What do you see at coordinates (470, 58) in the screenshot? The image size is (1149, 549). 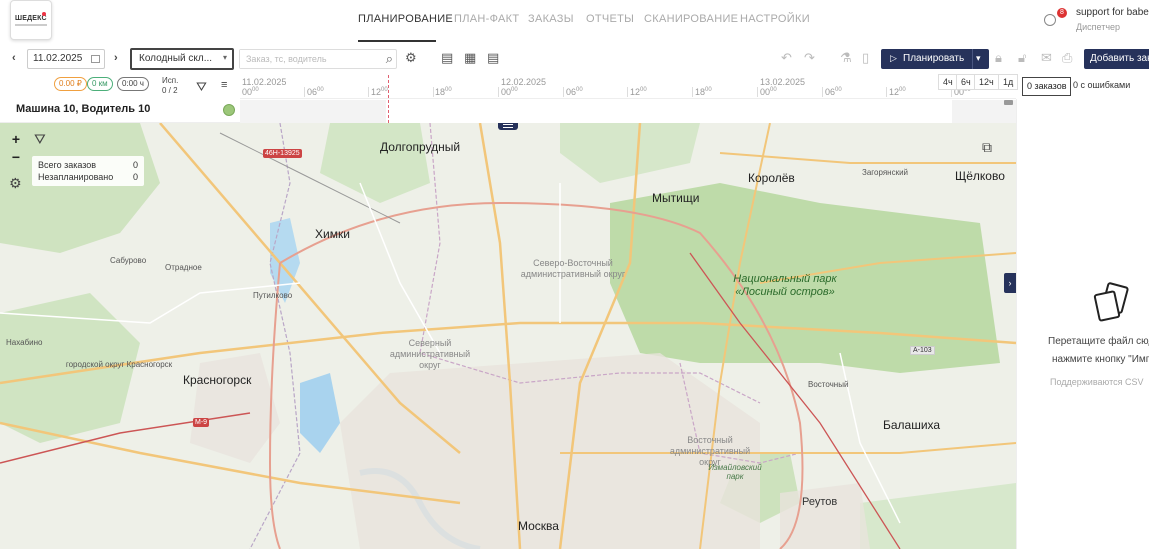 I see `qr-code-icon: ▦` at bounding box center [470, 58].